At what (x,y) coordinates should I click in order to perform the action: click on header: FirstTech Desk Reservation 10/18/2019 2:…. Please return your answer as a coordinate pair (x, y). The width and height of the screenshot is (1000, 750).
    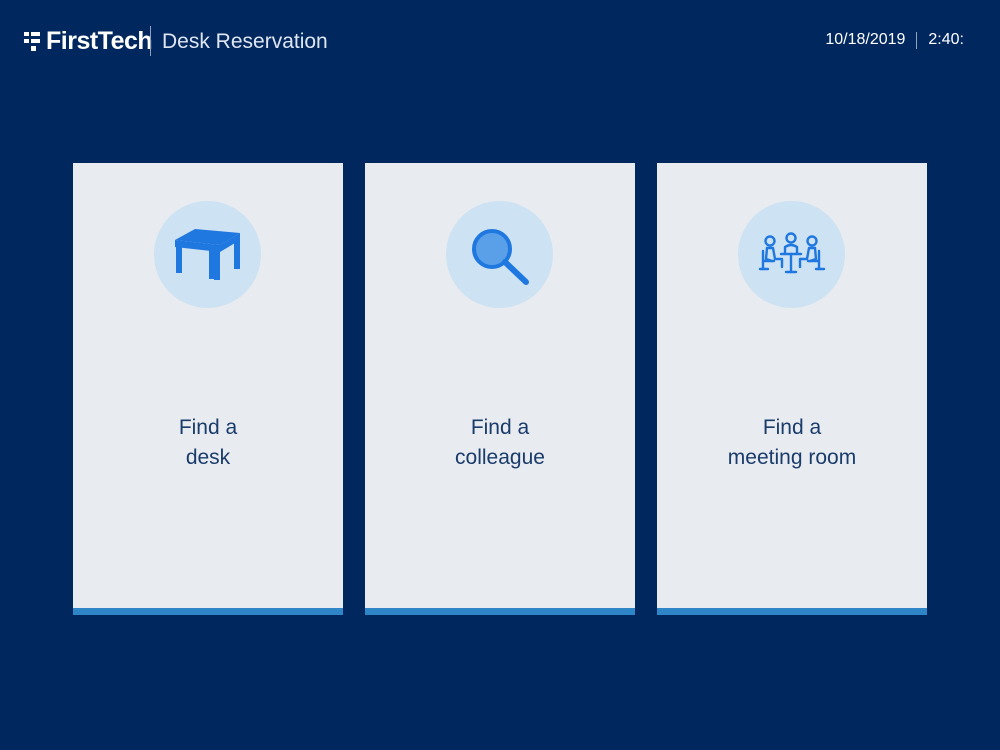
    Looking at the image, I should click on (500, 42).